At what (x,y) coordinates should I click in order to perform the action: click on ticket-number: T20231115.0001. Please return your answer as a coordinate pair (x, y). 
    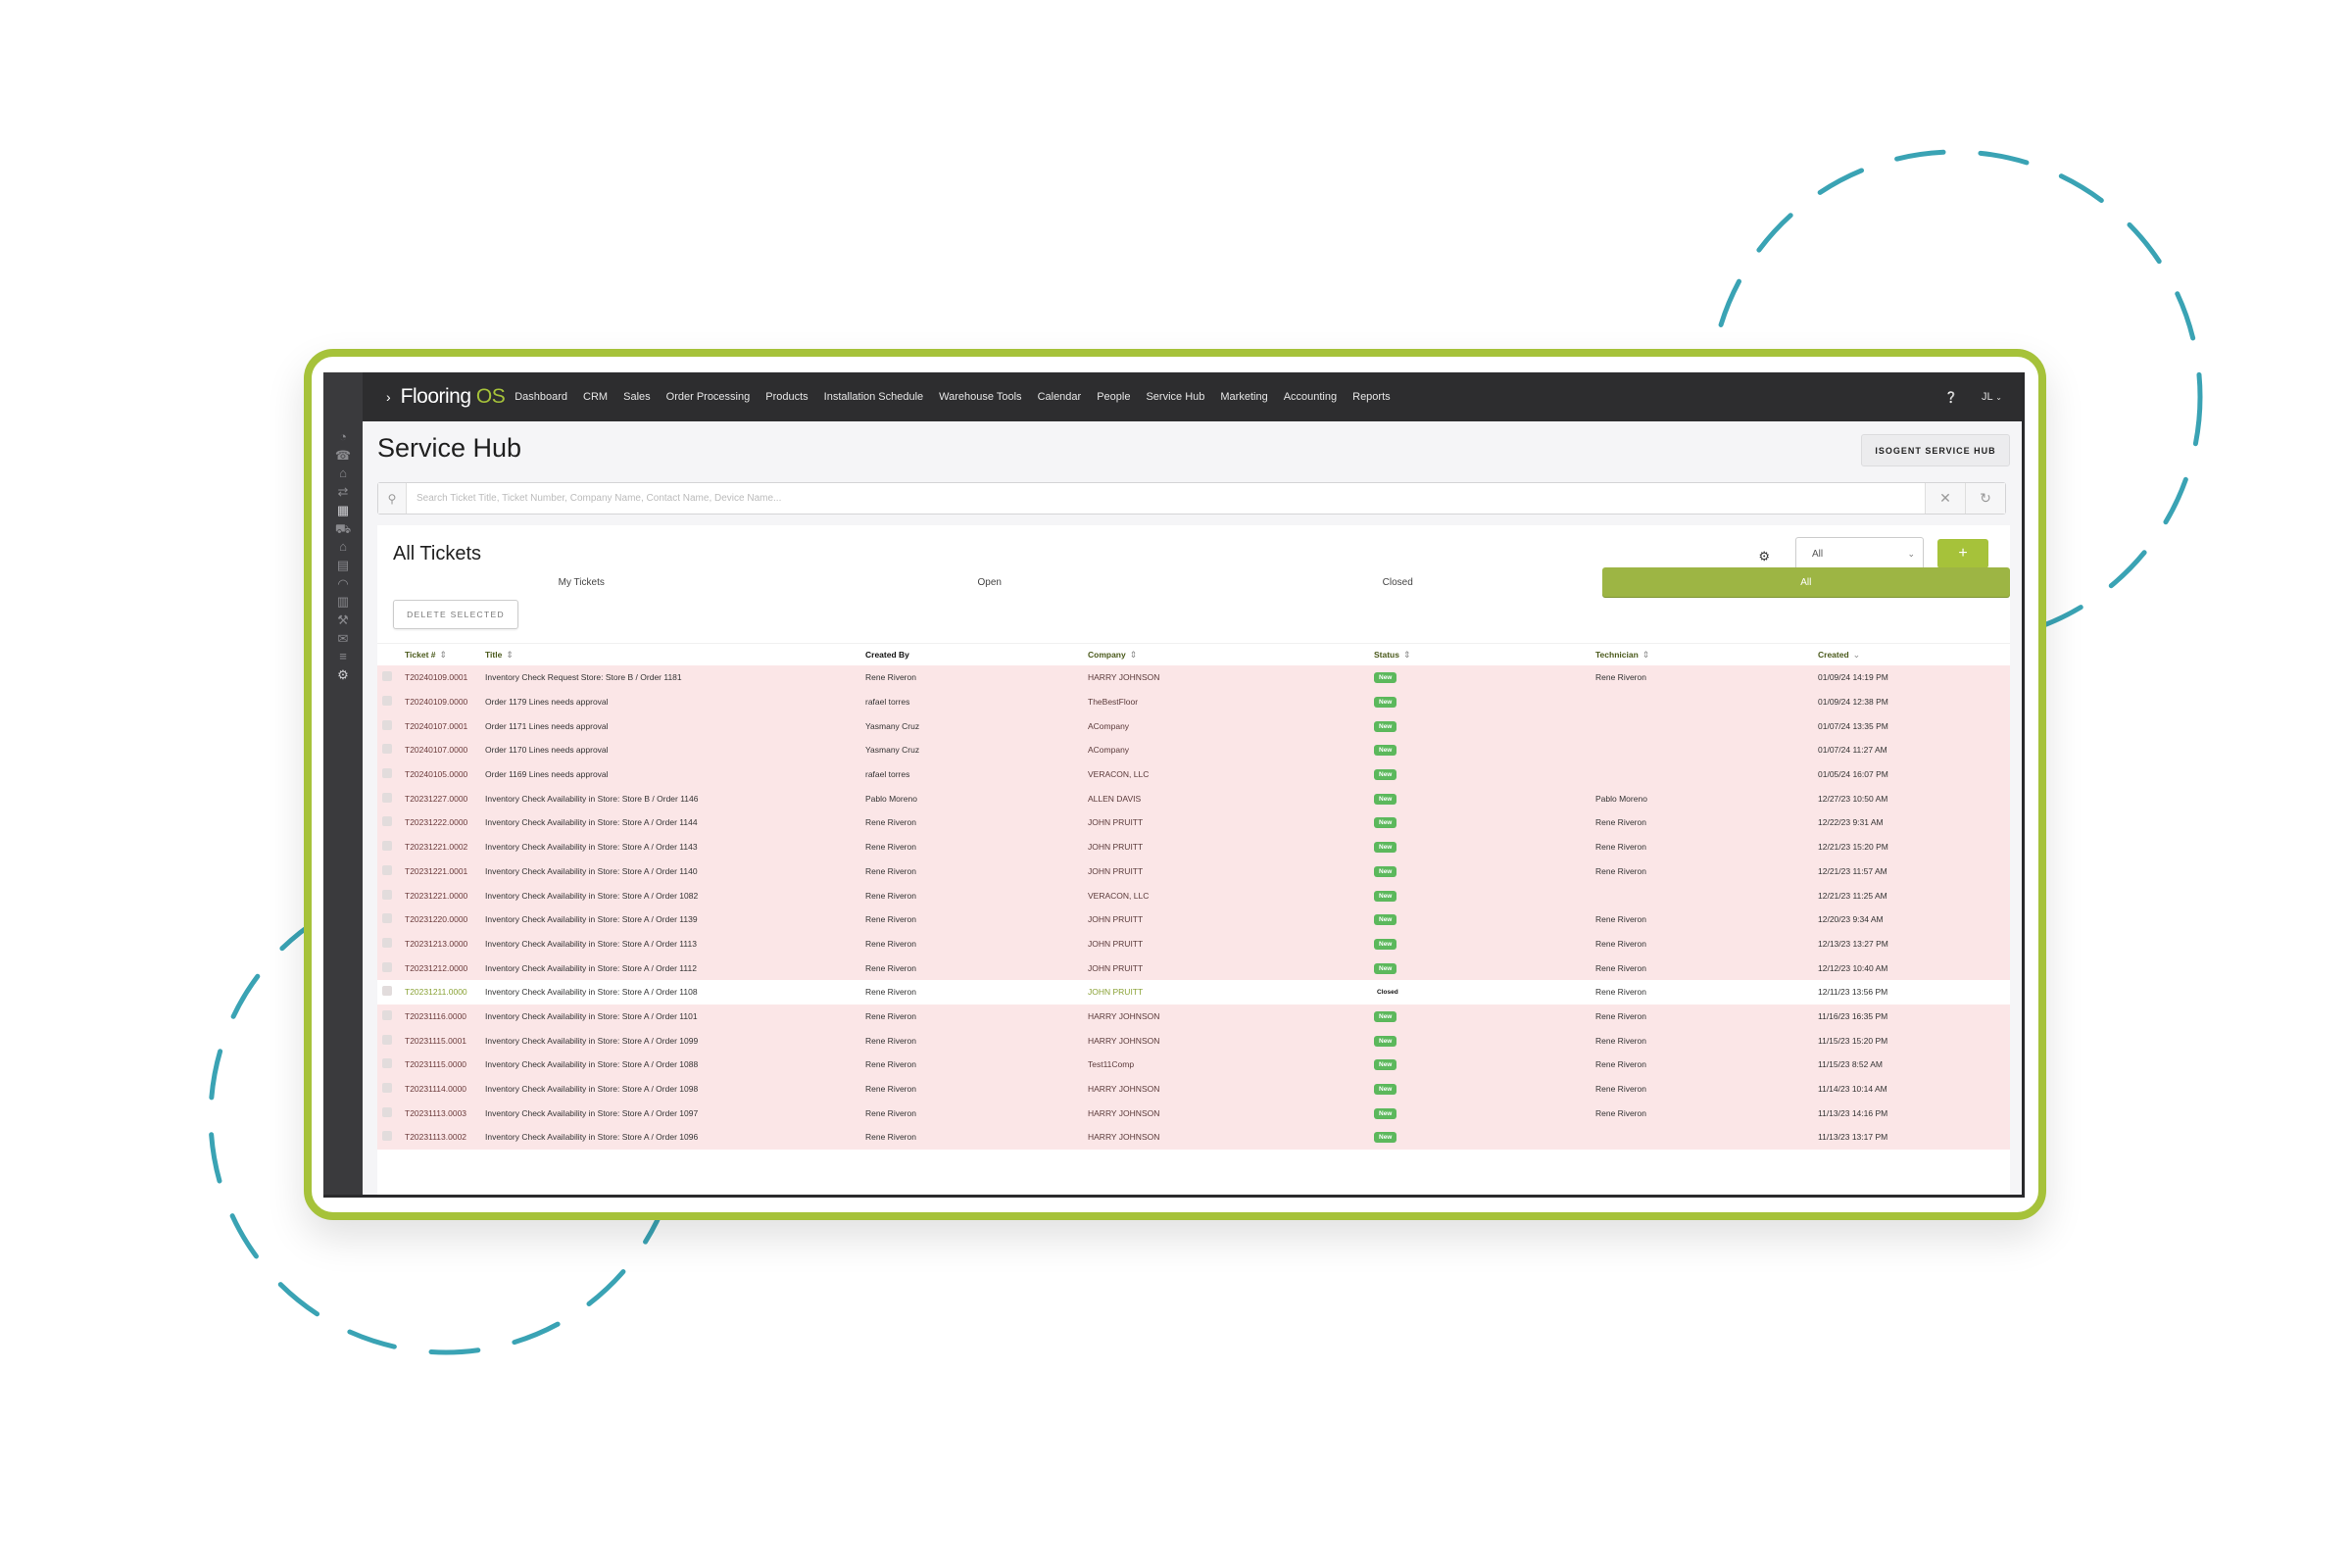
    Looking at the image, I should click on (443, 1041).